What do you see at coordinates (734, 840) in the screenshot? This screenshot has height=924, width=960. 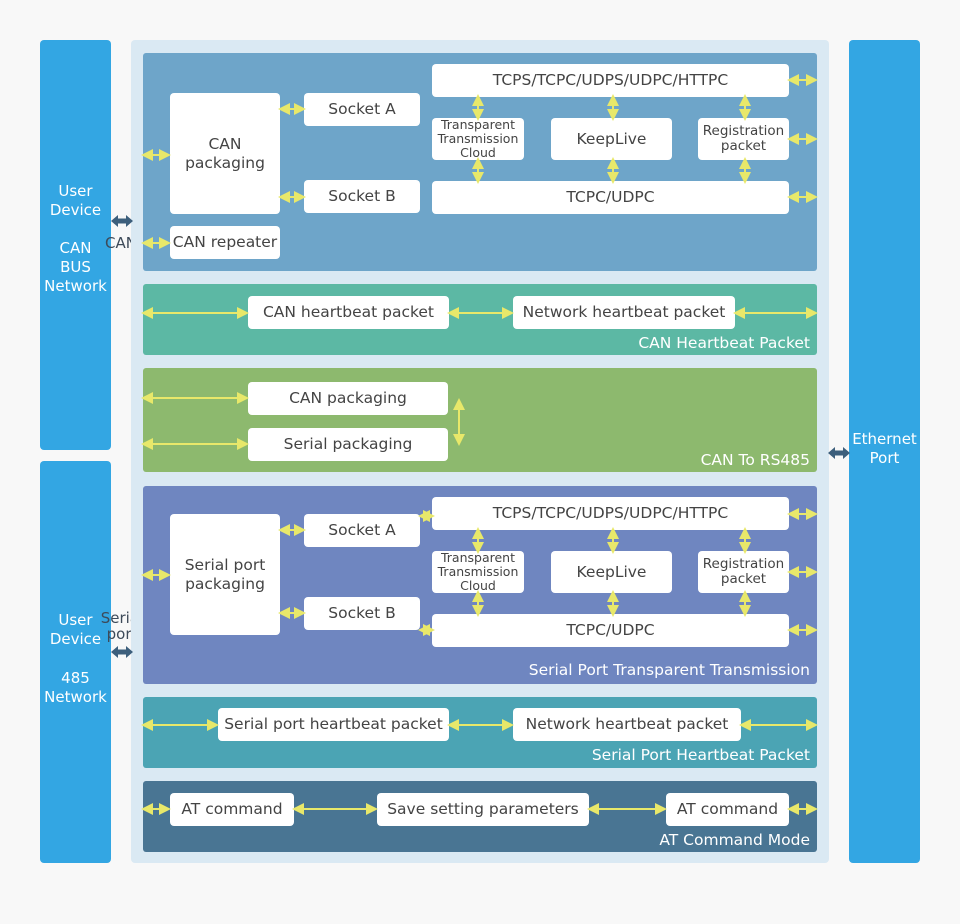 I see `at-command-title: AT Command Mode` at bounding box center [734, 840].